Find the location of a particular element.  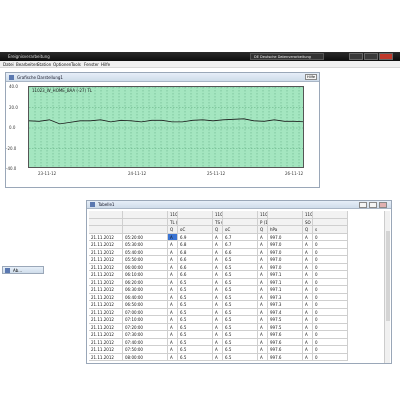

menu-item-tools: Tools is located at coordinates (76, 64).